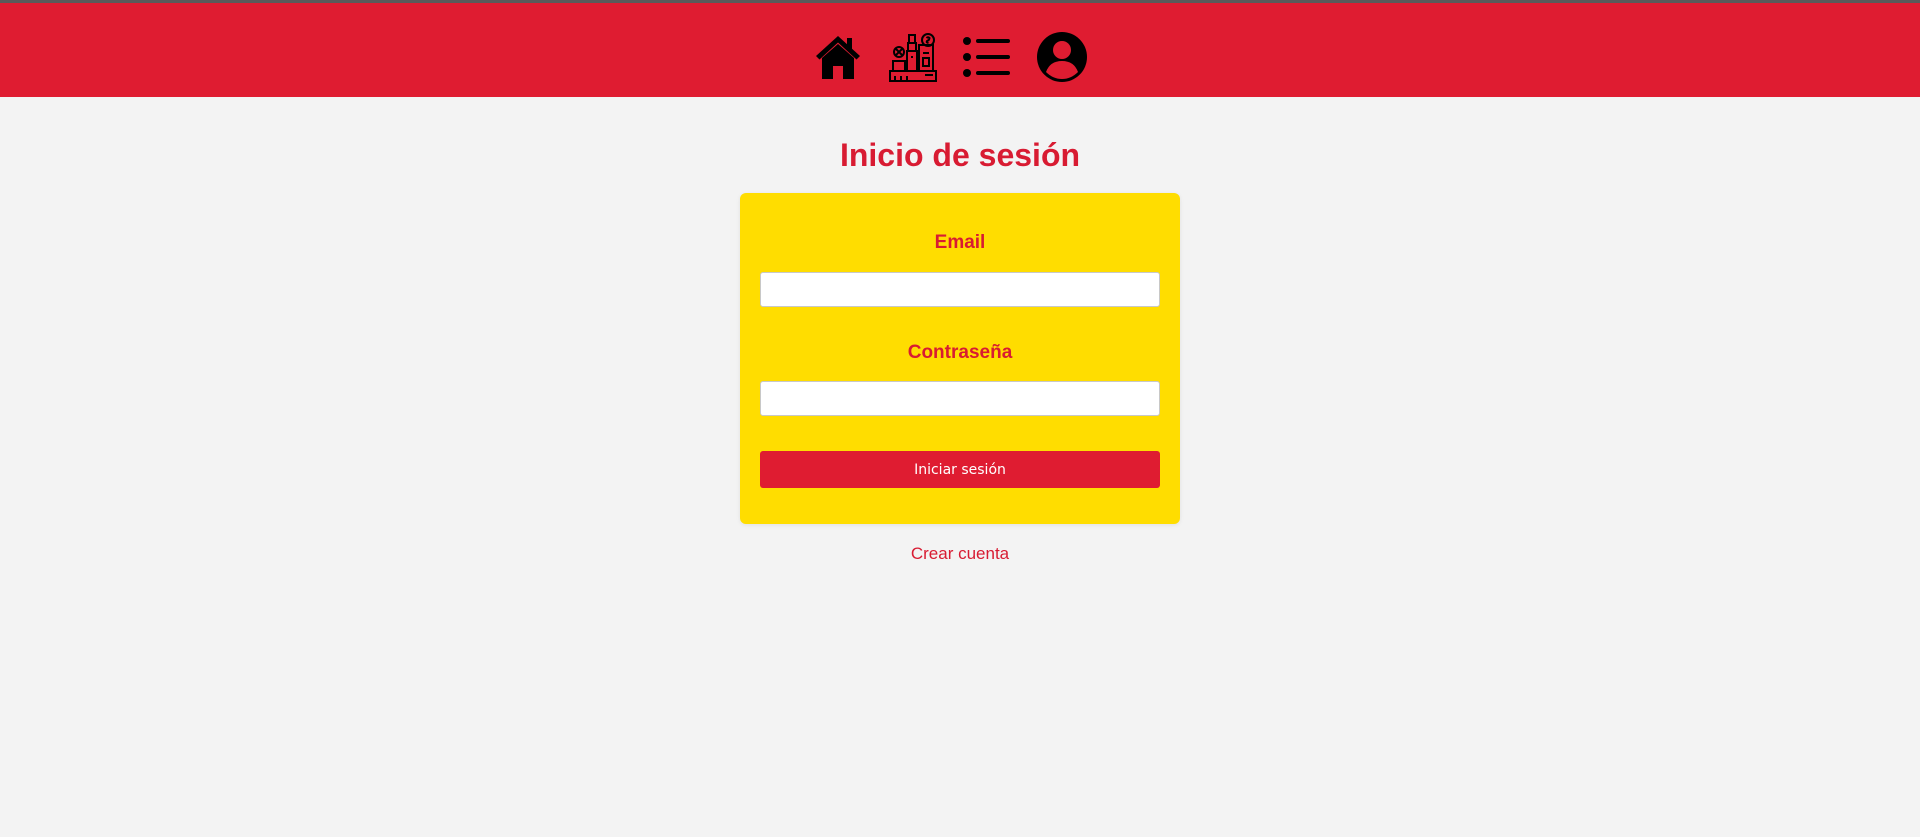 Image resolution: width=1920 pixels, height=837 pixels. What do you see at coordinates (960, 242) in the screenshot?
I see `email-label: Email` at bounding box center [960, 242].